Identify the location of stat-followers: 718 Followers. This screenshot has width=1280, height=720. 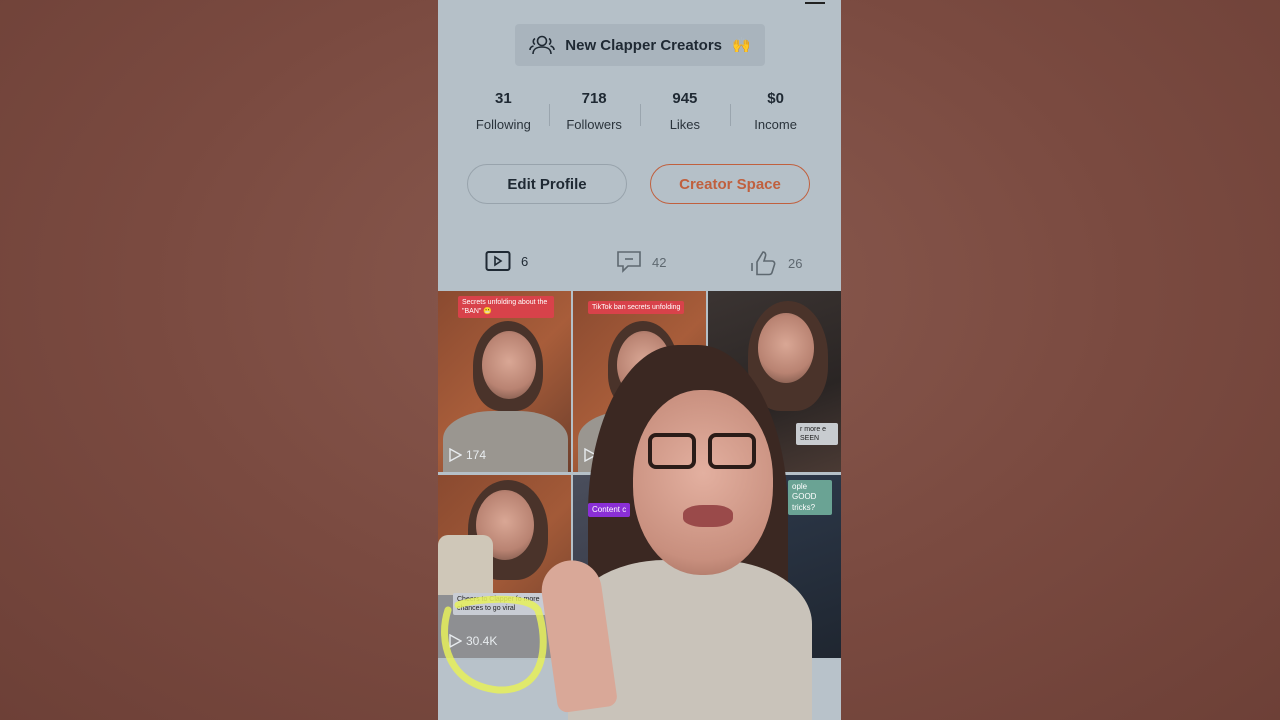
(594, 111).